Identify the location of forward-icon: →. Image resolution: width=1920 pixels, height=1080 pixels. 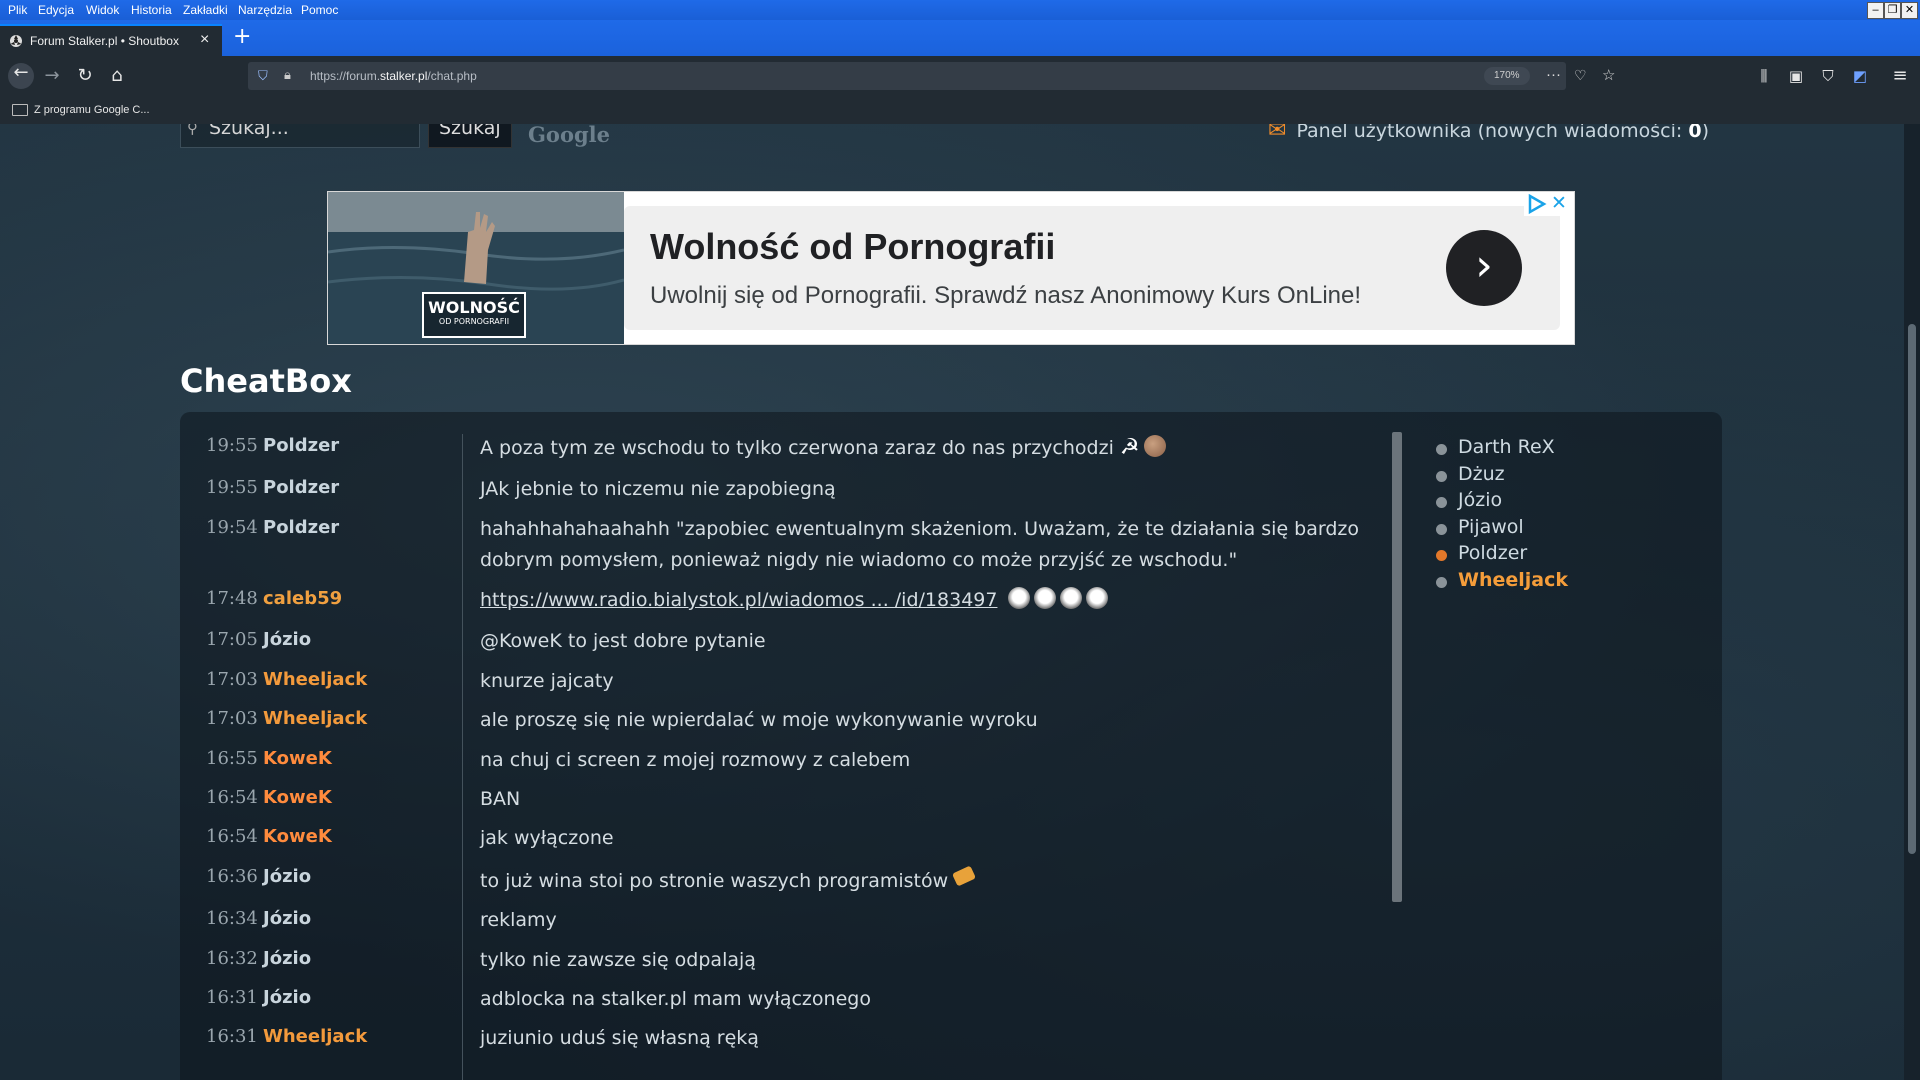
(52, 76).